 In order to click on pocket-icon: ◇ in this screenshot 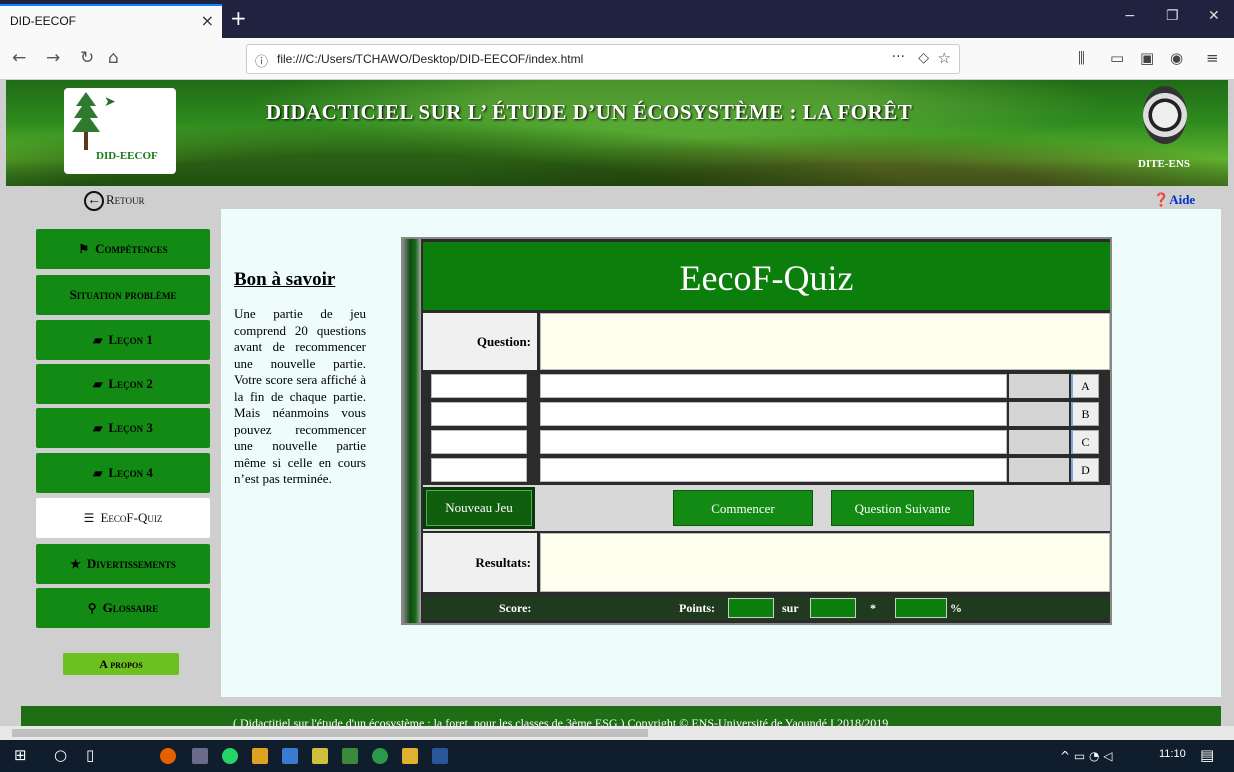, I will do `click(923, 58)`.